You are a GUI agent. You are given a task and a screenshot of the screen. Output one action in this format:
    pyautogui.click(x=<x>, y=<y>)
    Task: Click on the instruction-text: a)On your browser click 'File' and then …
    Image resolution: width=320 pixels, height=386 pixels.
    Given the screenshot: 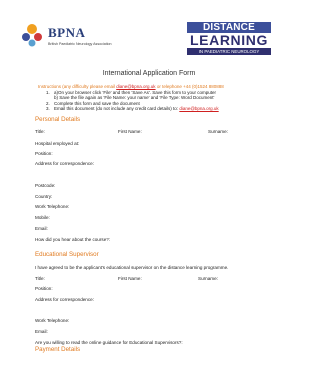 What is the action you would take?
    pyautogui.click(x=135, y=92)
    